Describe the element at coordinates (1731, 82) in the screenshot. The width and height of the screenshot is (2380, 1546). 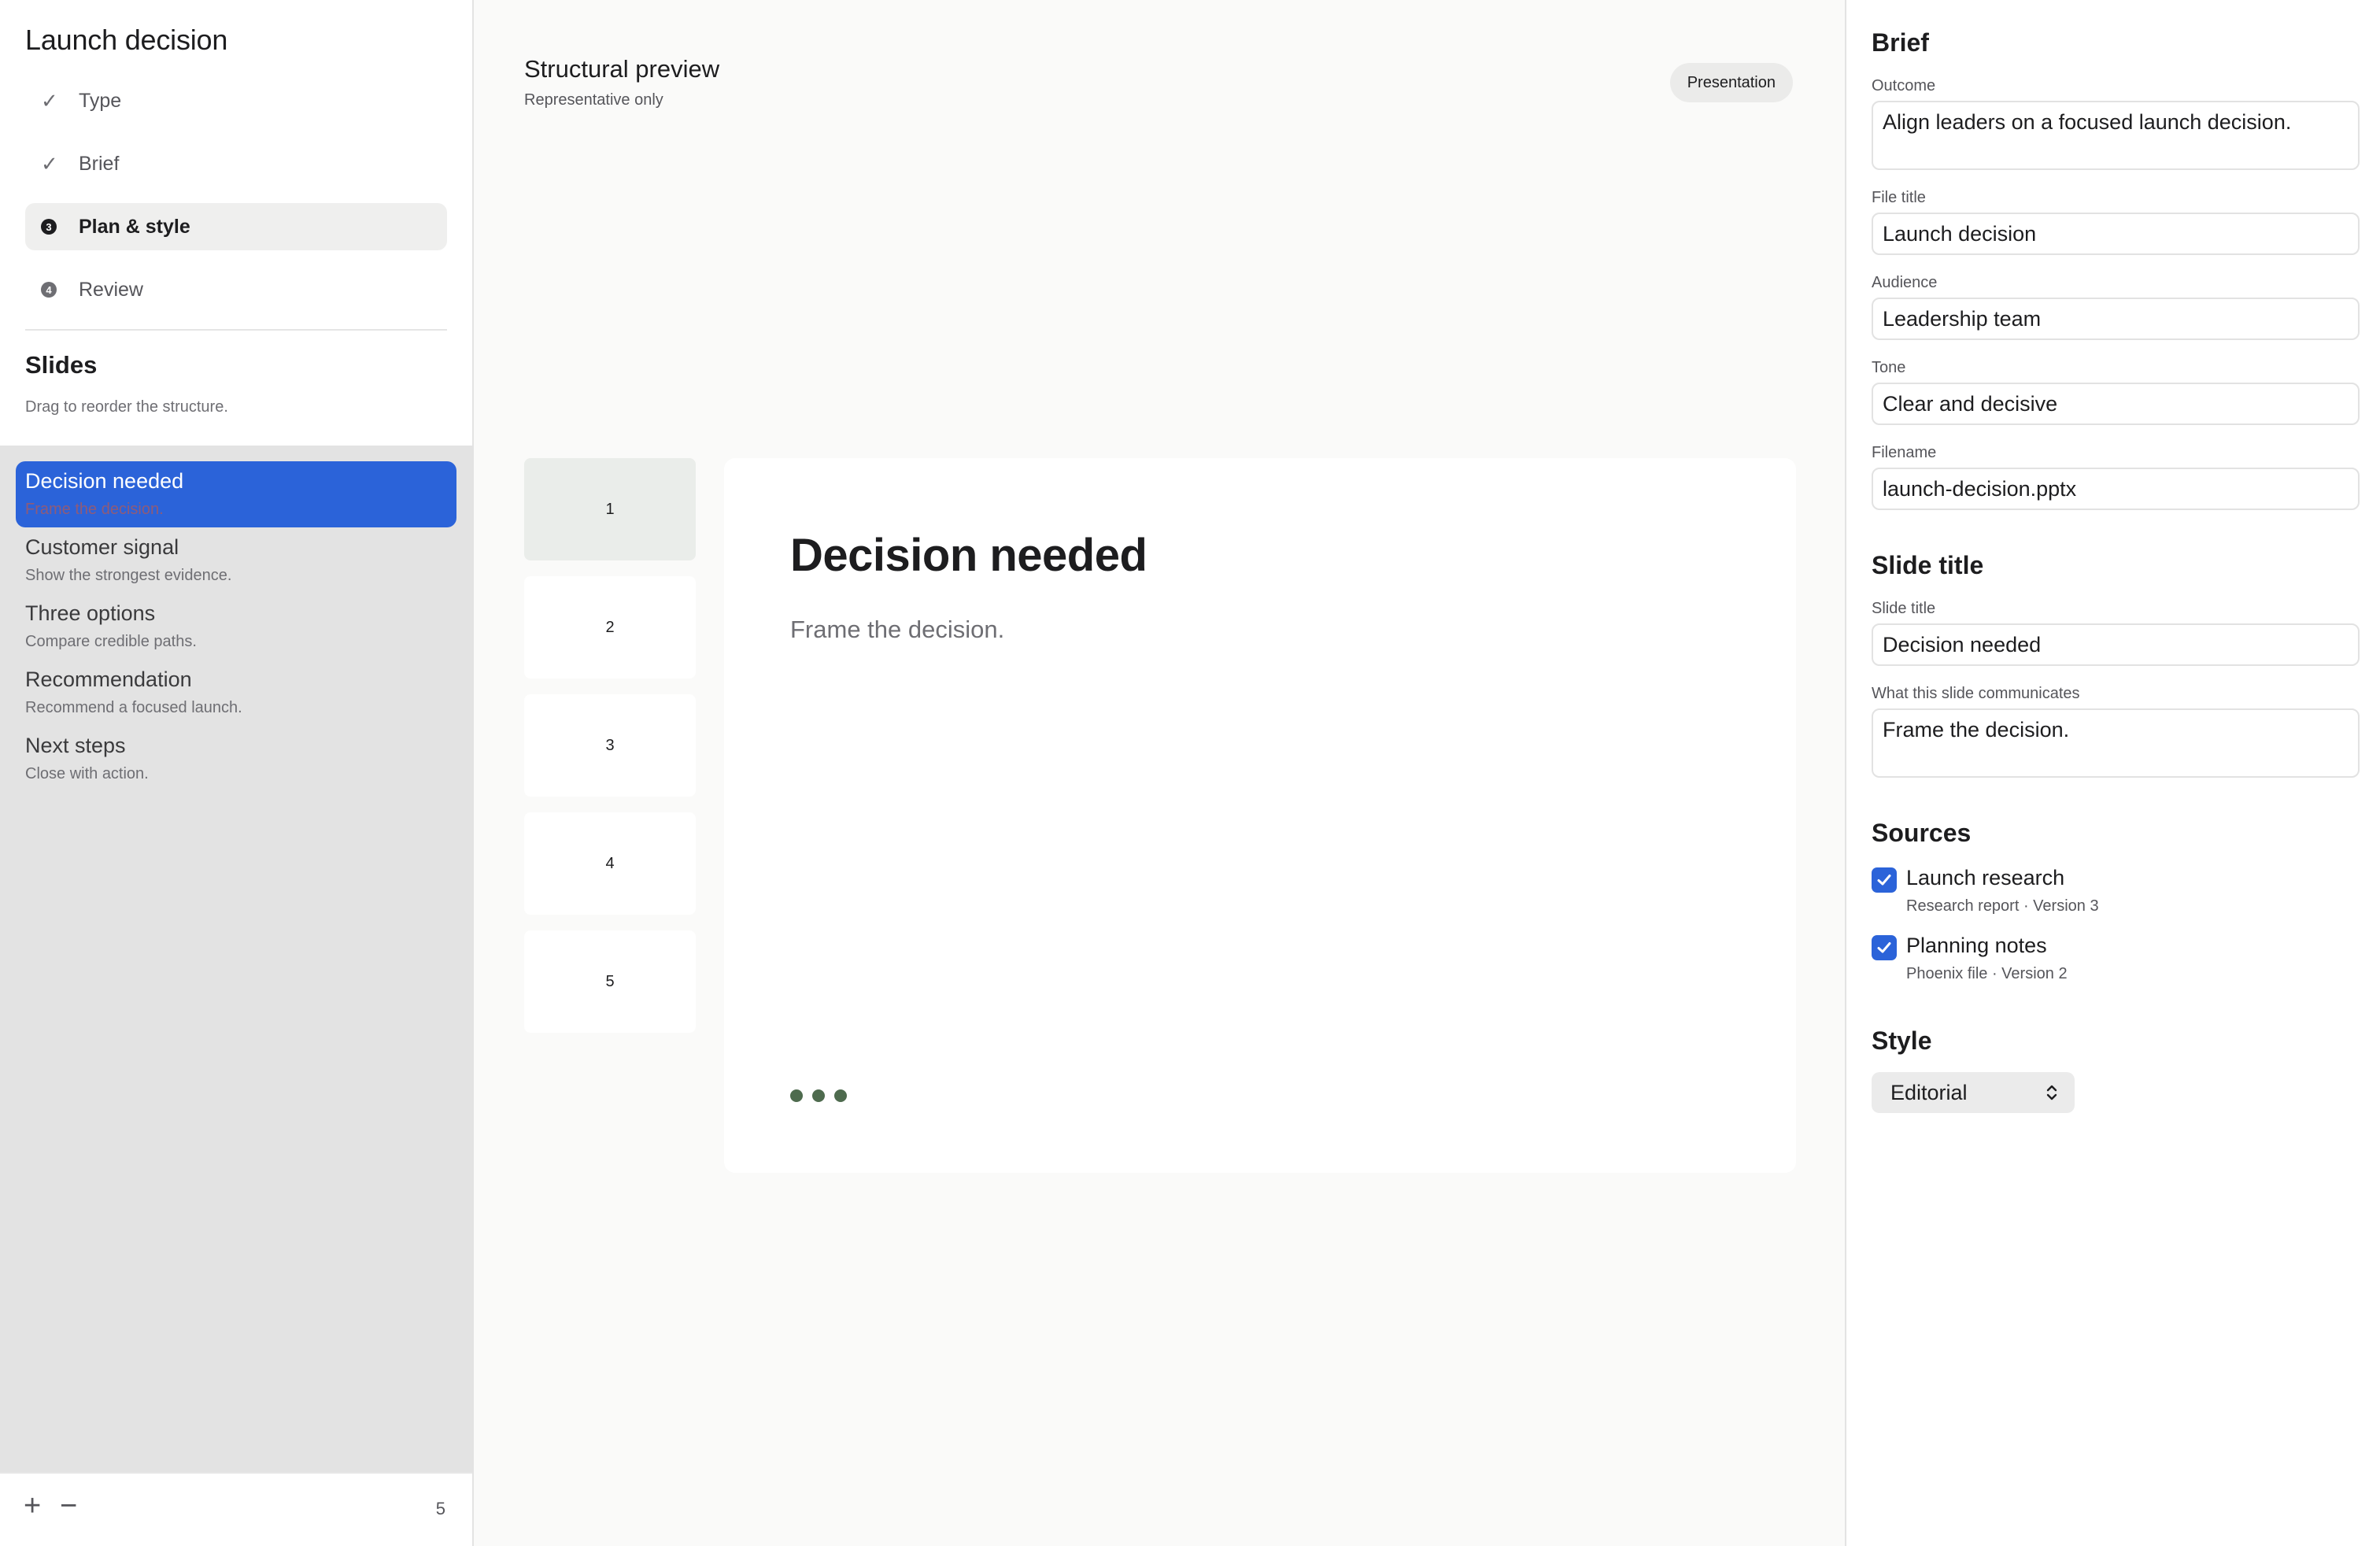
I see `presentation-badge: Presentation` at that location.